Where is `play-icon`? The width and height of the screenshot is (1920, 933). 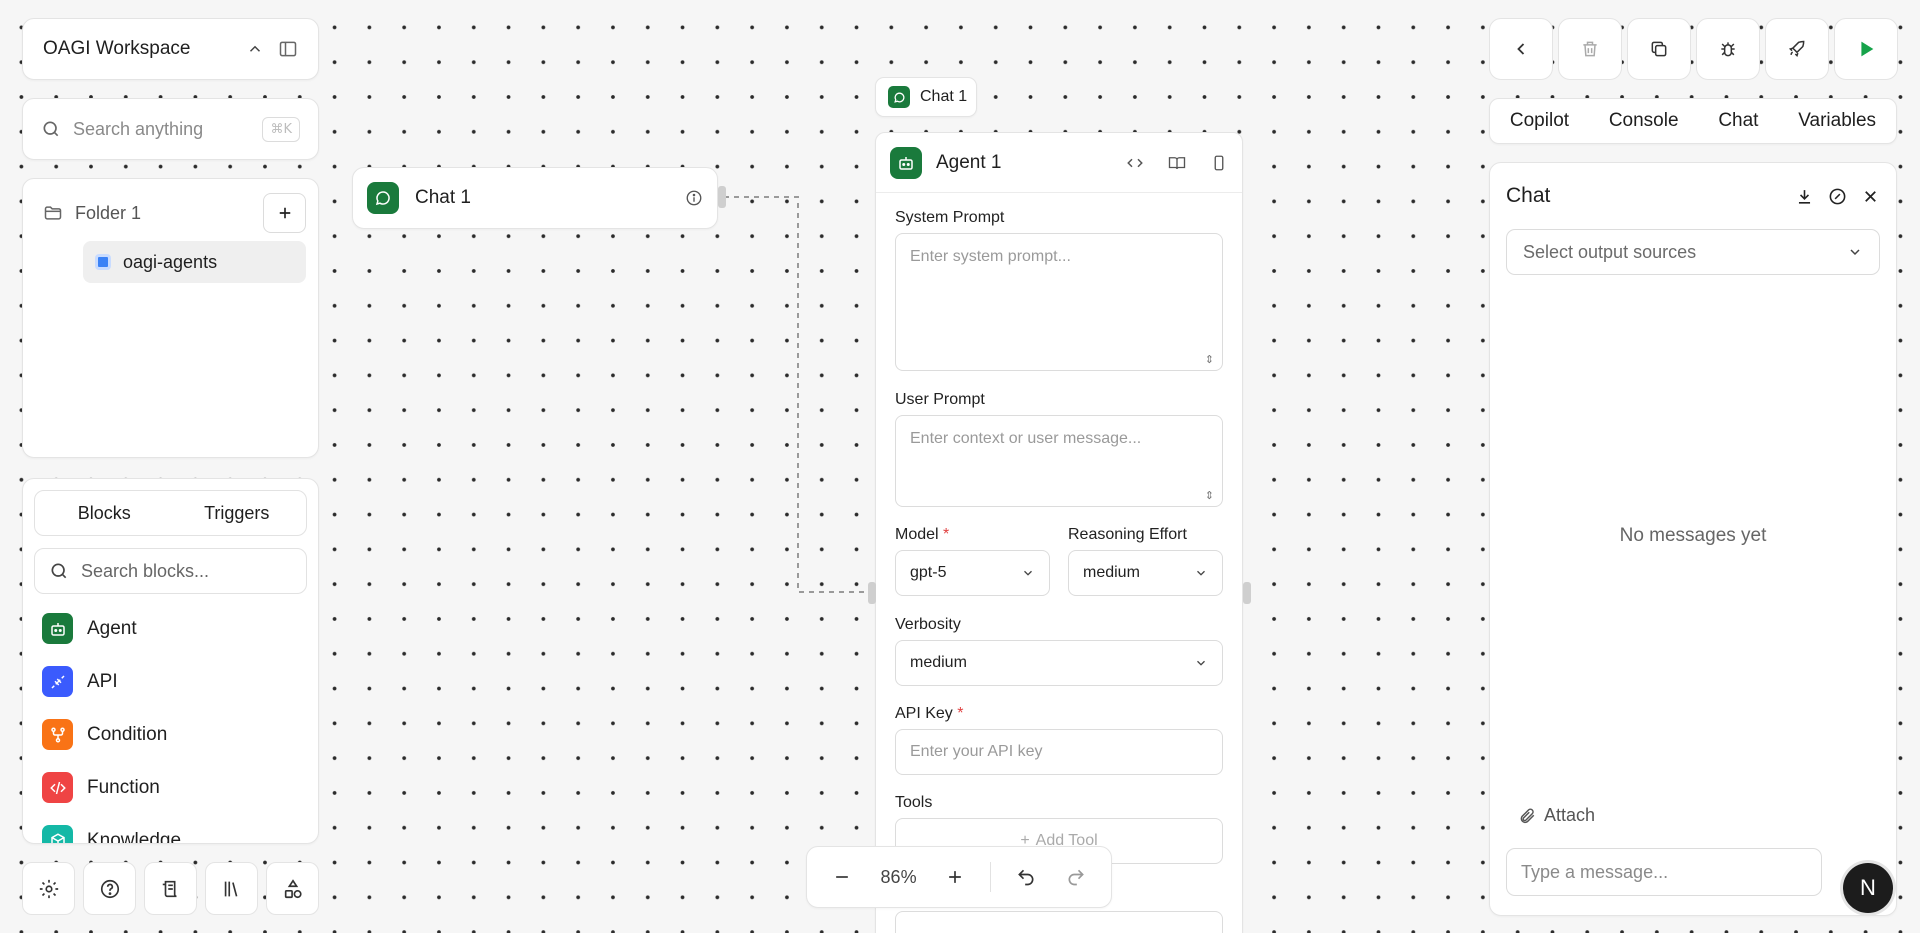 play-icon is located at coordinates (1866, 49).